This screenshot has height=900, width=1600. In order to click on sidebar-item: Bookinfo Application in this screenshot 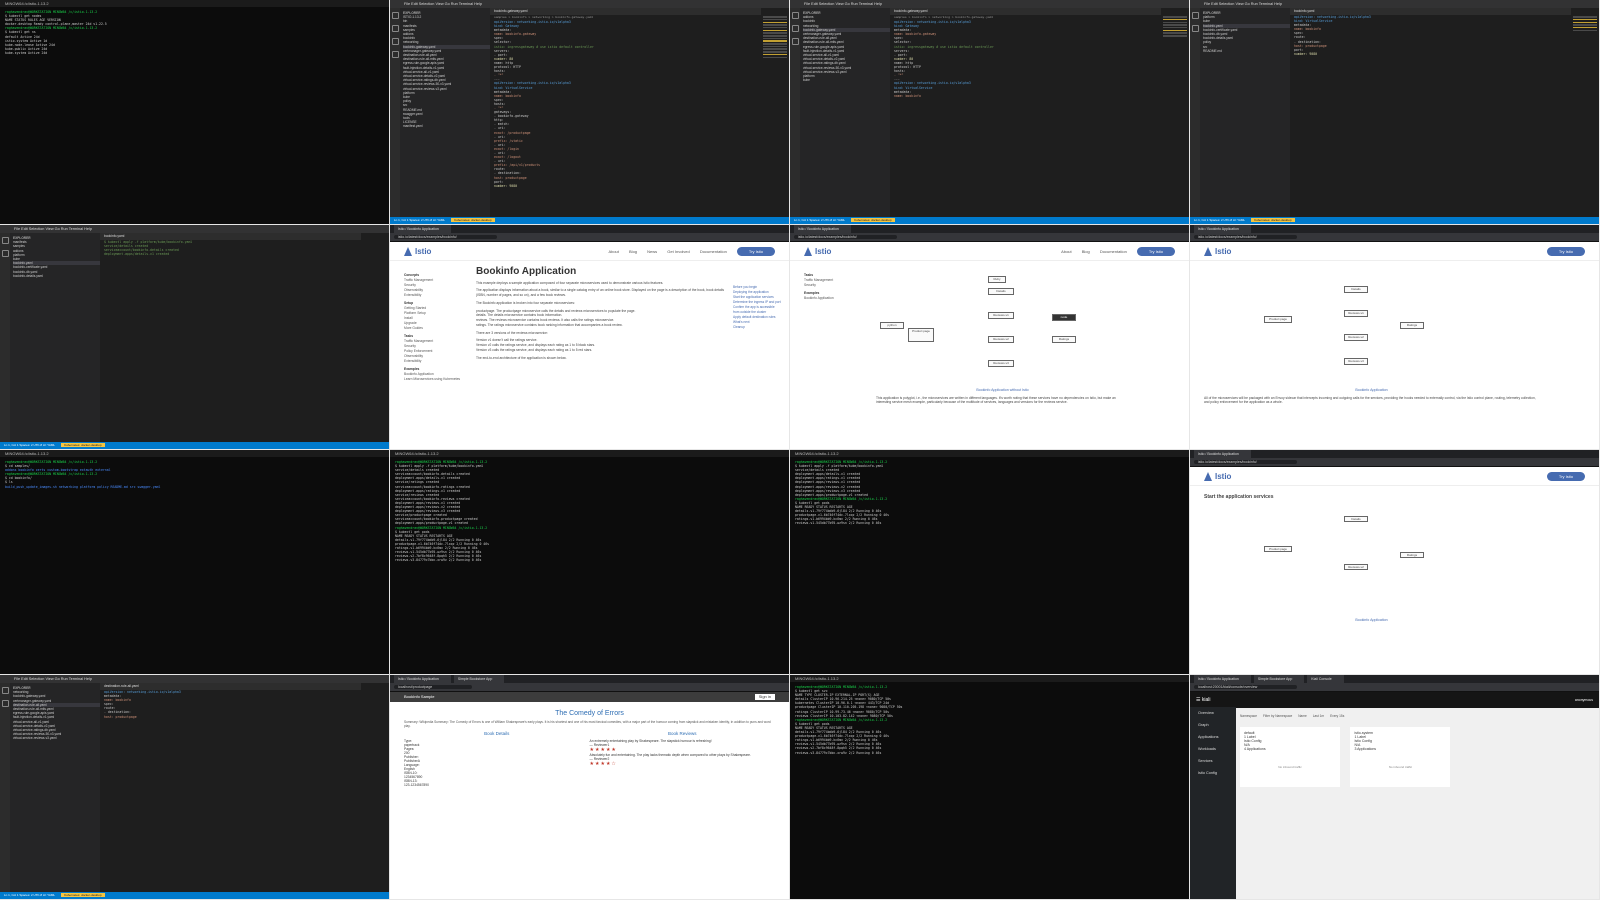, I will do `click(835, 298)`.